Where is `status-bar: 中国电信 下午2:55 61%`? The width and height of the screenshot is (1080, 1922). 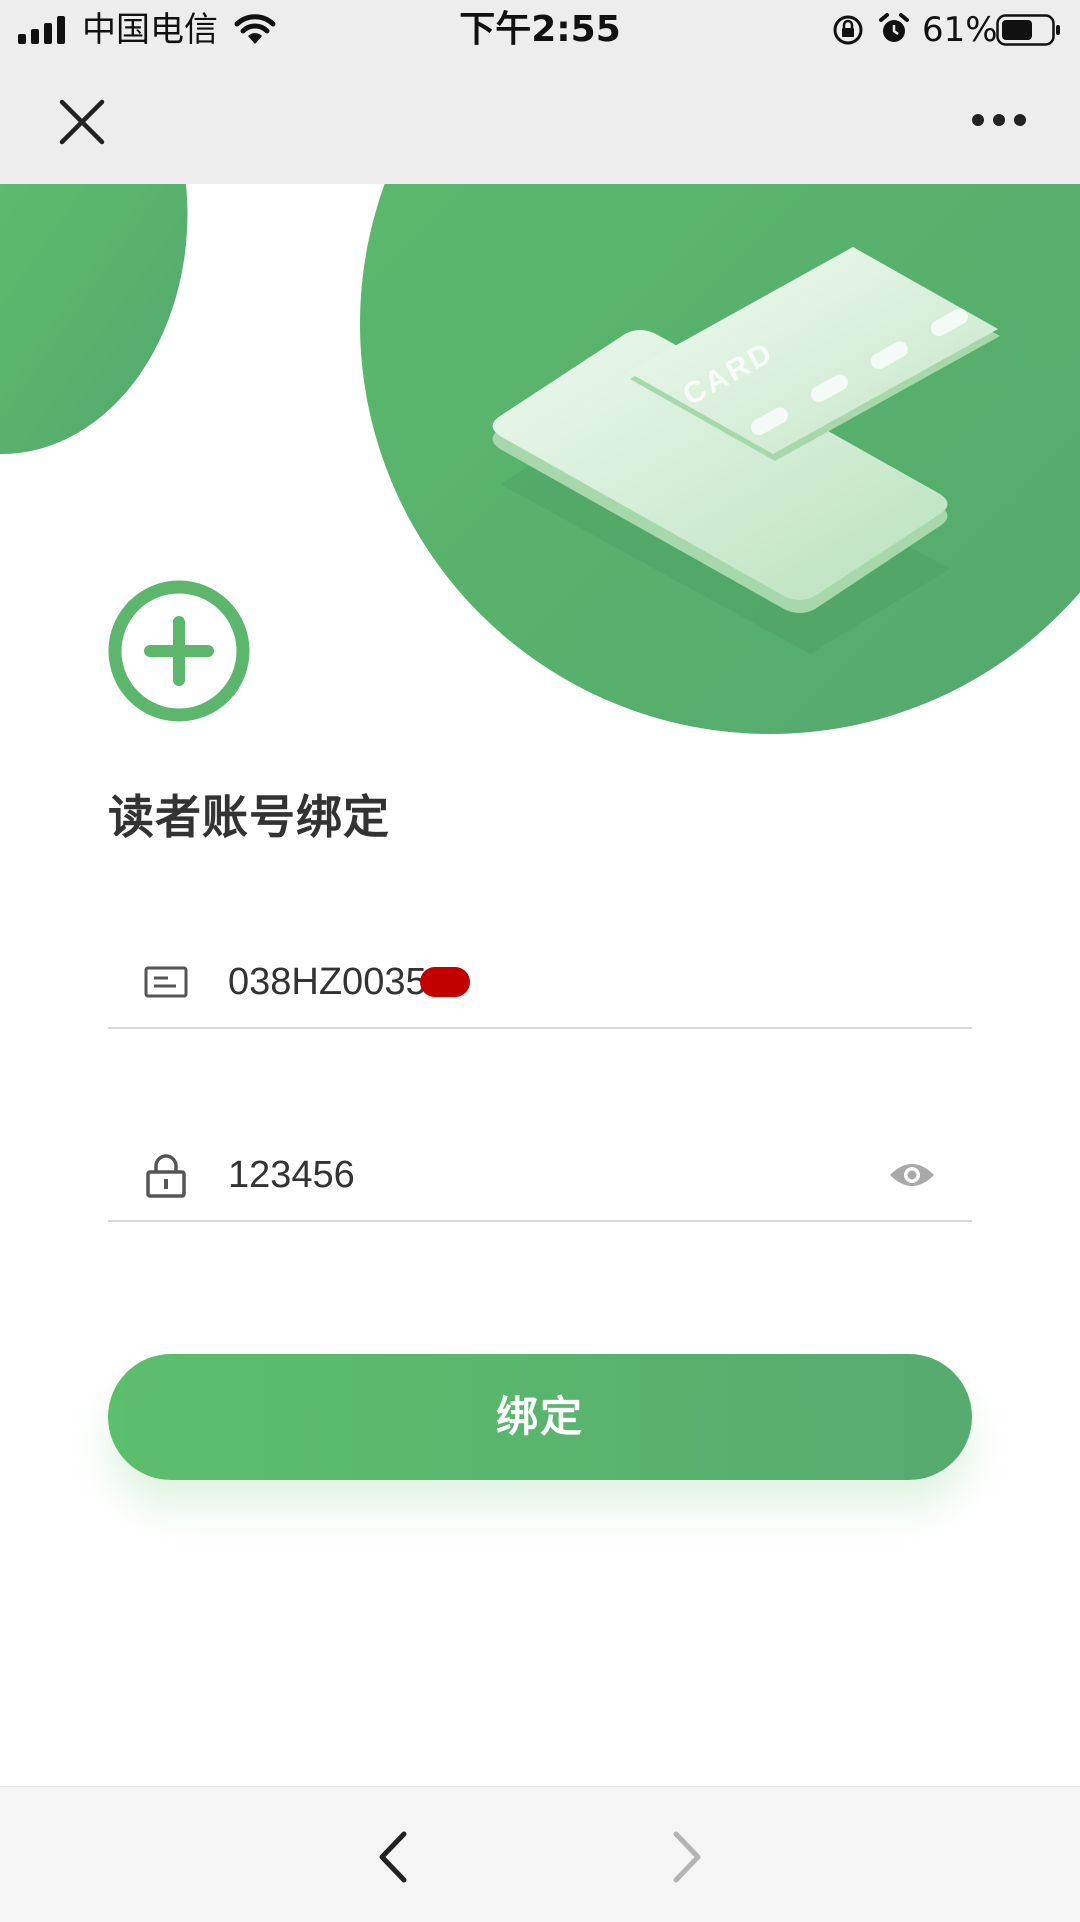 status-bar: 中国电信 下午2:55 61% is located at coordinates (540, 30).